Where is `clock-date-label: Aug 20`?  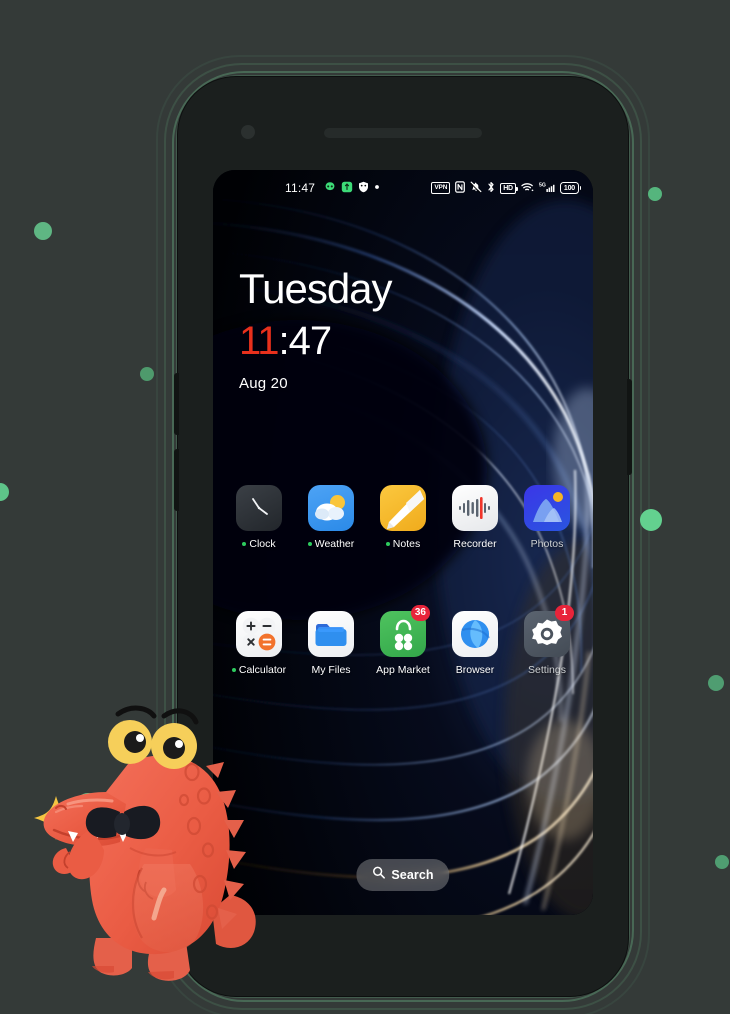 clock-date-label: Aug 20 is located at coordinates (263, 383).